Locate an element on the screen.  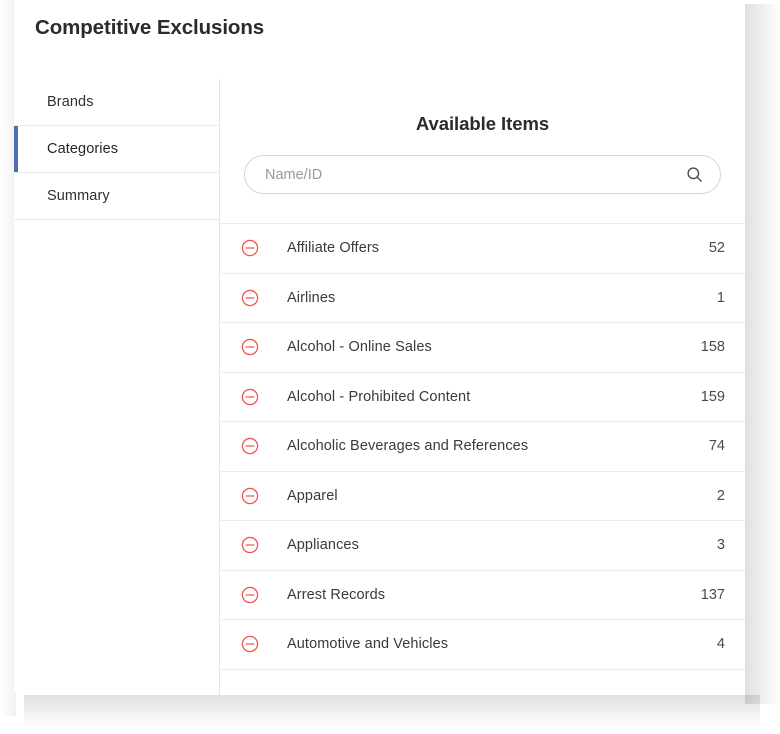
sidebar-item-label: Categories is located at coordinates (83, 149).